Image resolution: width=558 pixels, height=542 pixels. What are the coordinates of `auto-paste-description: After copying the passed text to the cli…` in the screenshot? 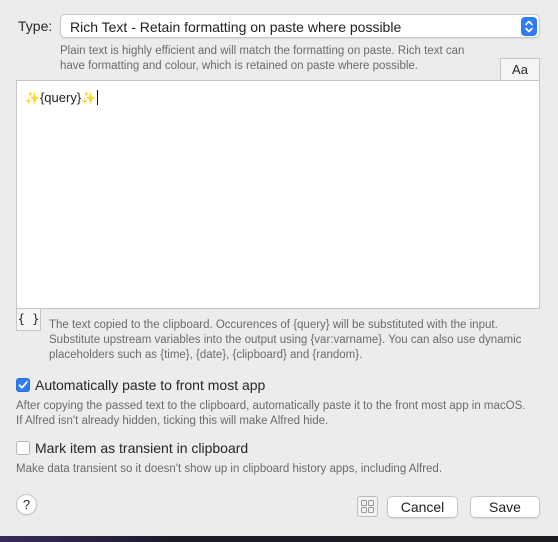 It's located at (271, 413).